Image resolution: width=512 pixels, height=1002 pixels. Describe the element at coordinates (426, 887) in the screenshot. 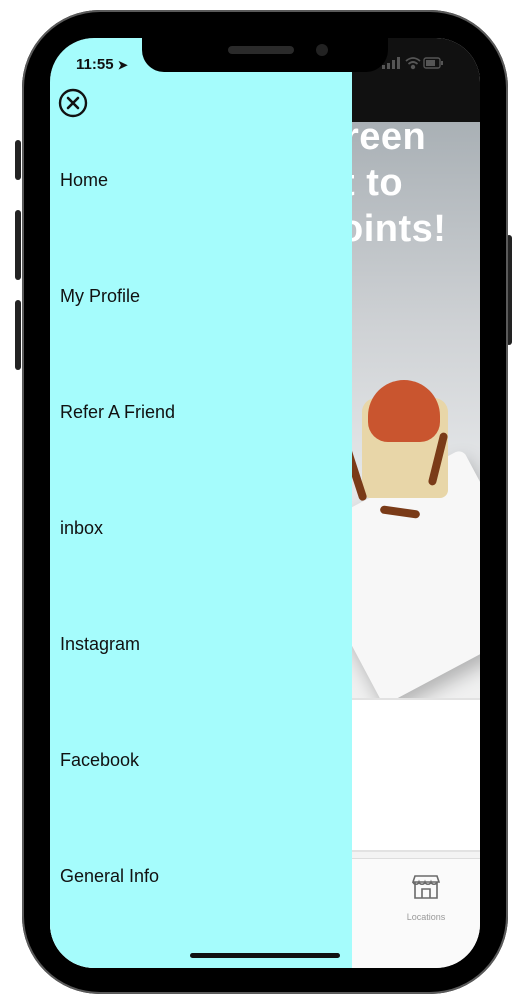

I see `storefront-icon` at that location.